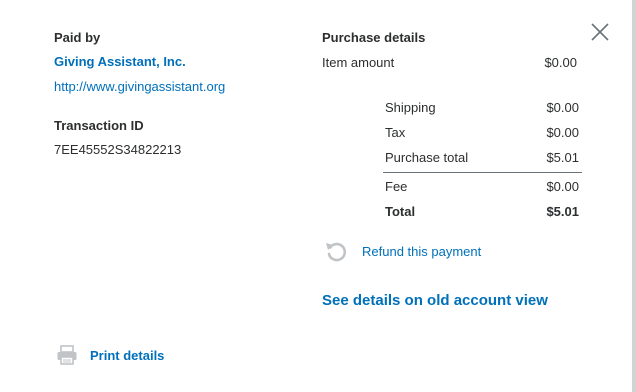 This screenshot has height=392, width=636. Describe the element at coordinates (421, 251) in the screenshot. I see `refund-payment-link: Refund this payment` at that location.